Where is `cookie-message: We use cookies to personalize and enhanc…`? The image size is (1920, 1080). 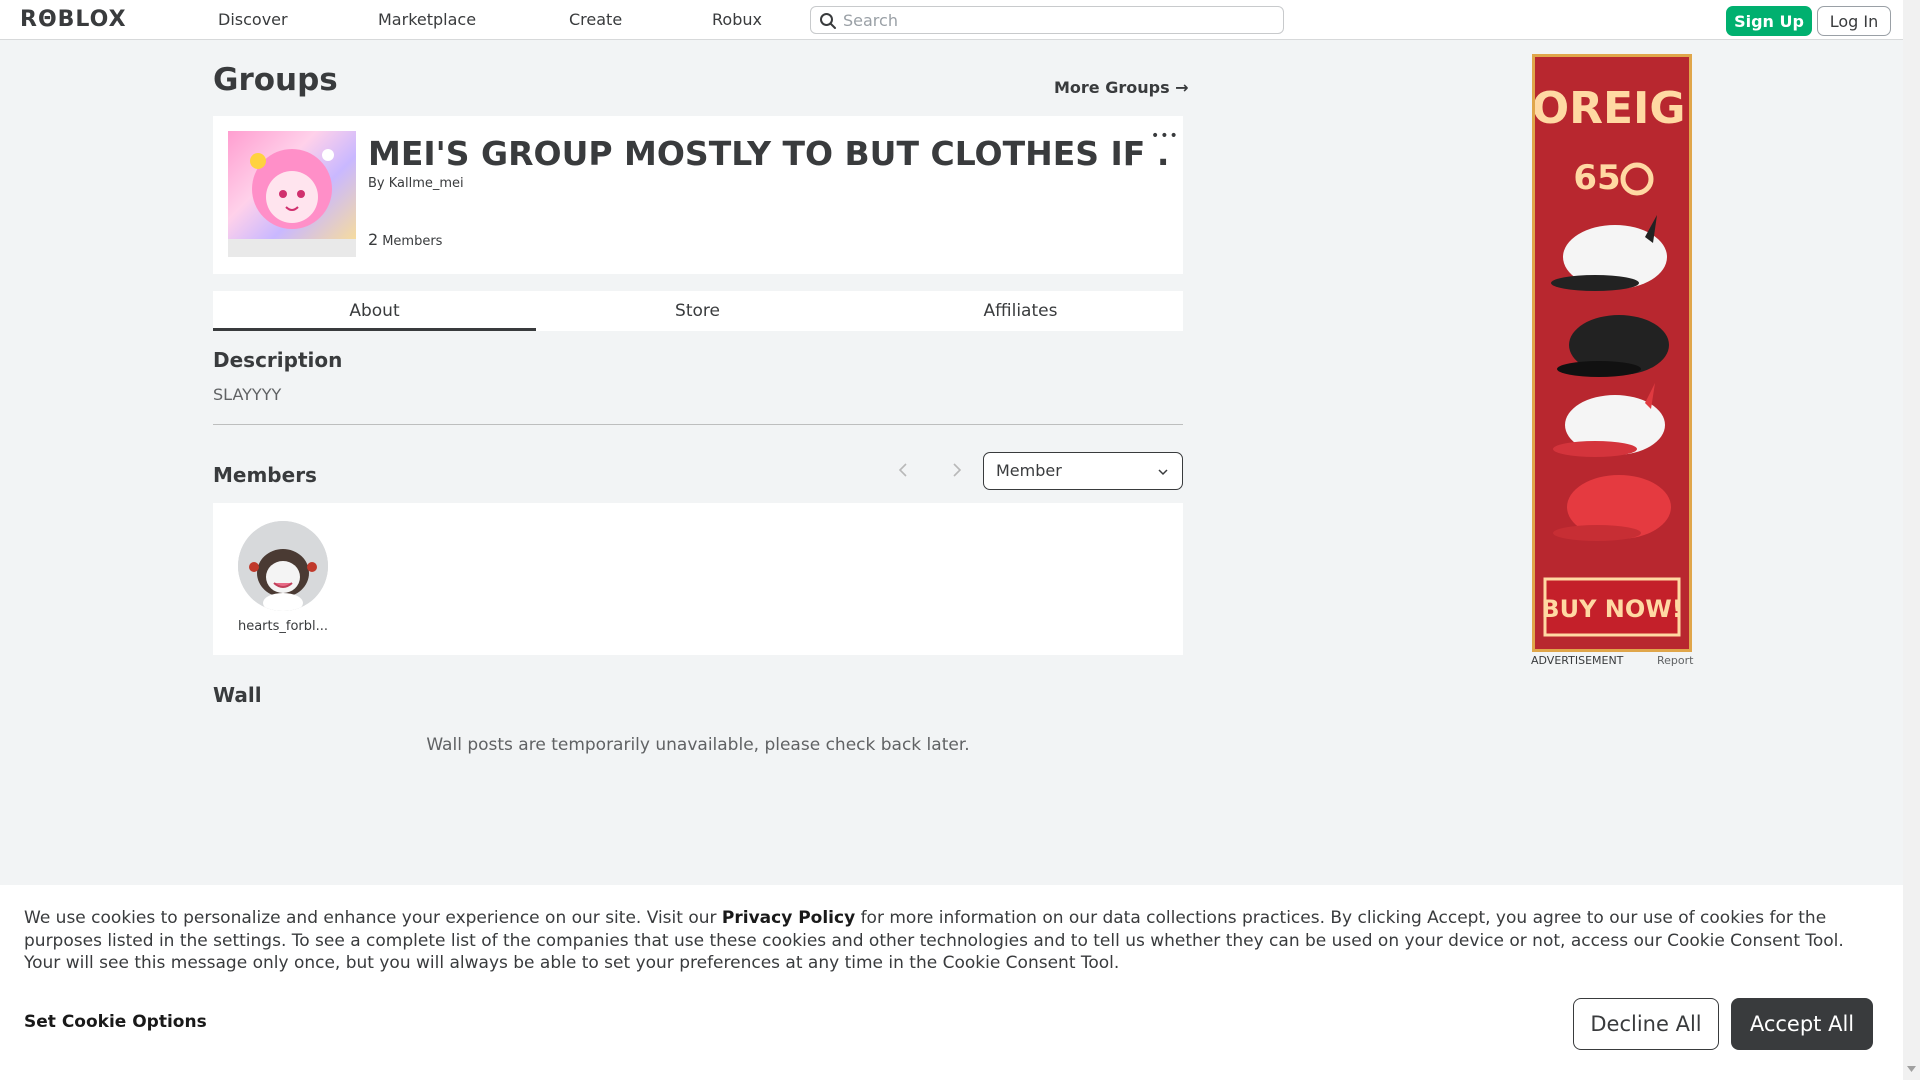
cookie-message: We use cookies to personalize and enhanc… is located at coordinates (954, 941).